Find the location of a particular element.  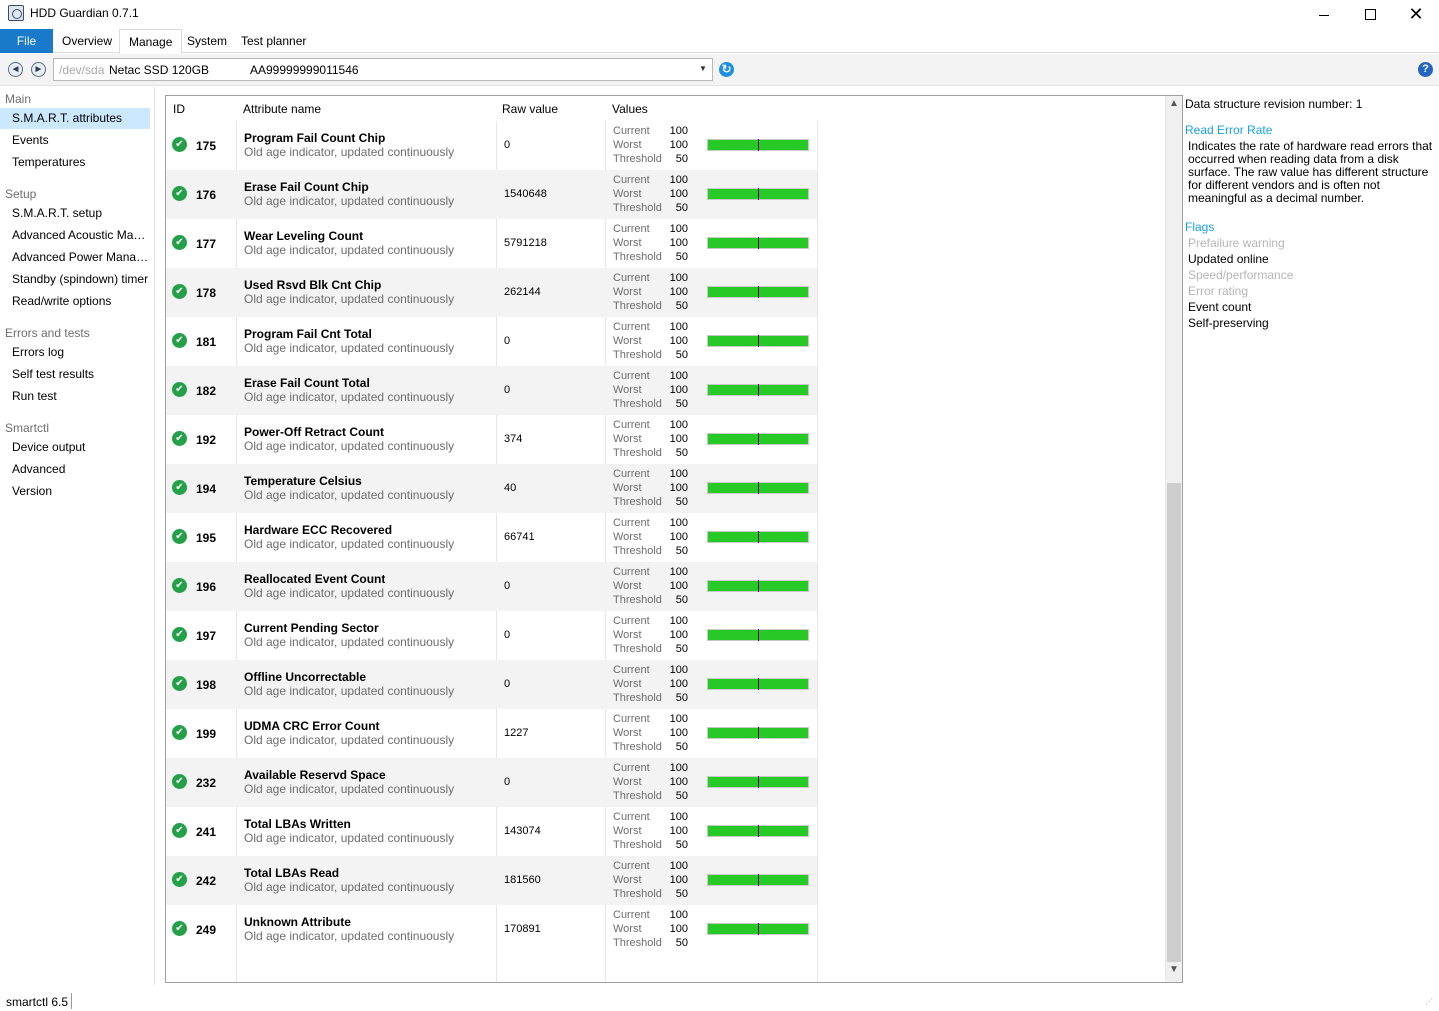

attribute-name: Current Pending Sector is located at coordinates (311, 628).